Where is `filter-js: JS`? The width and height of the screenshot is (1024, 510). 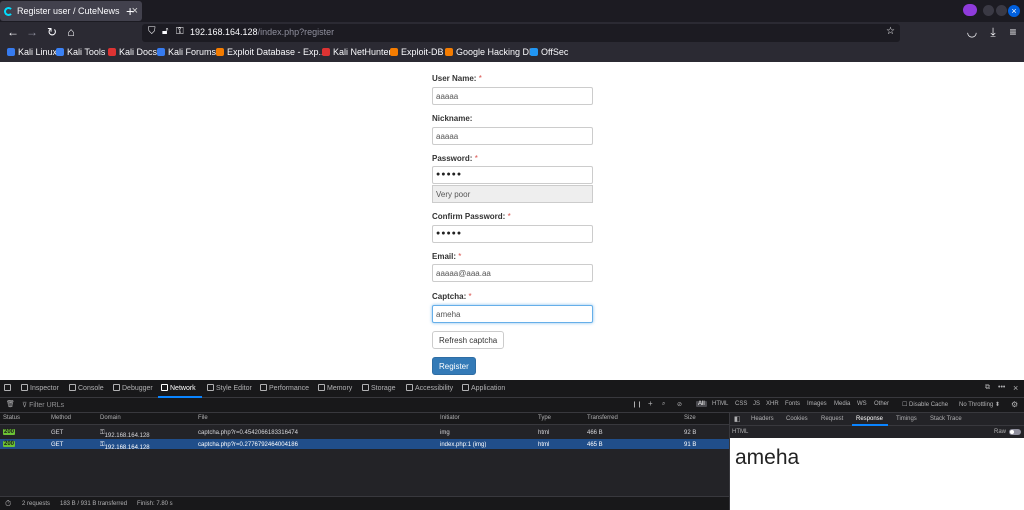
filter-js: JS is located at coordinates (756, 404).